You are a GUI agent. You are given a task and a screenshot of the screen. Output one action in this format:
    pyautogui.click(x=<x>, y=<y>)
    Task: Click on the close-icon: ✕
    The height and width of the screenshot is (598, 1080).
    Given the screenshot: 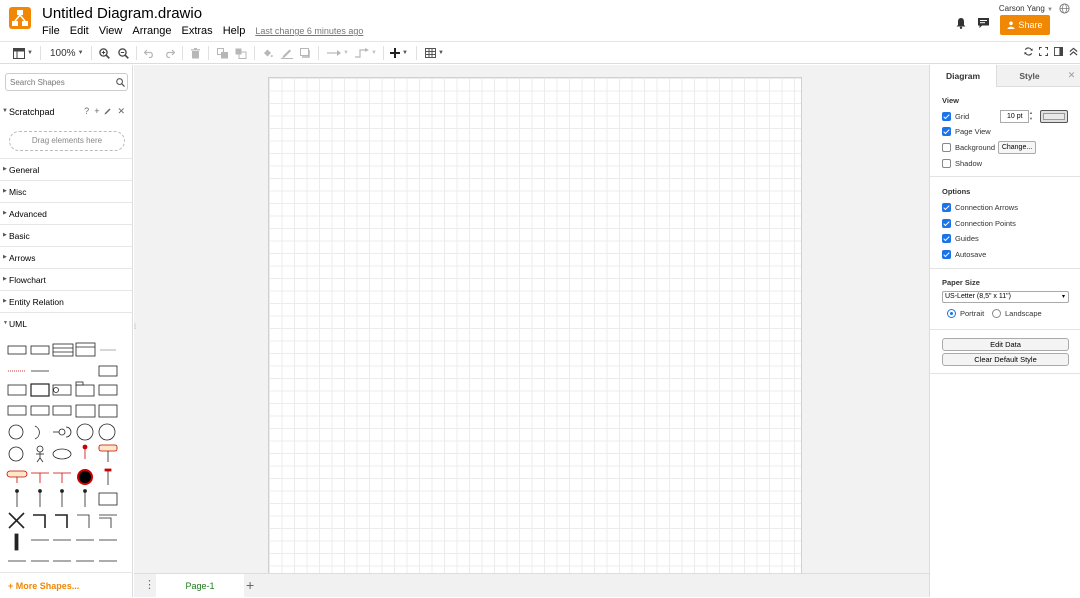 What is the action you would take?
    pyautogui.click(x=1071, y=76)
    